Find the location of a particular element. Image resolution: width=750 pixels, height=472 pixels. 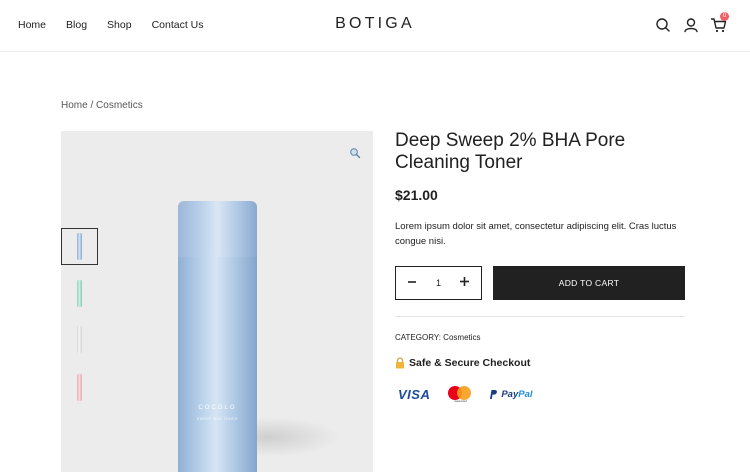

product-price: $21.00 is located at coordinates (416, 195).